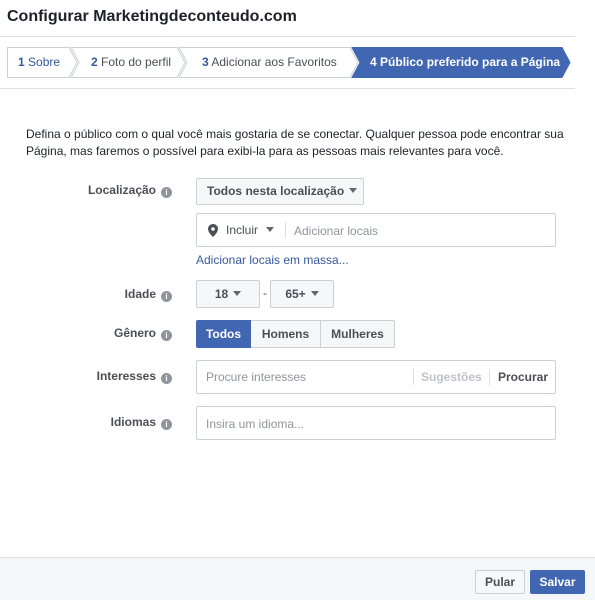  Describe the element at coordinates (451, 377) in the screenshot. I see `suggestions-button: Sugestões` at that location.